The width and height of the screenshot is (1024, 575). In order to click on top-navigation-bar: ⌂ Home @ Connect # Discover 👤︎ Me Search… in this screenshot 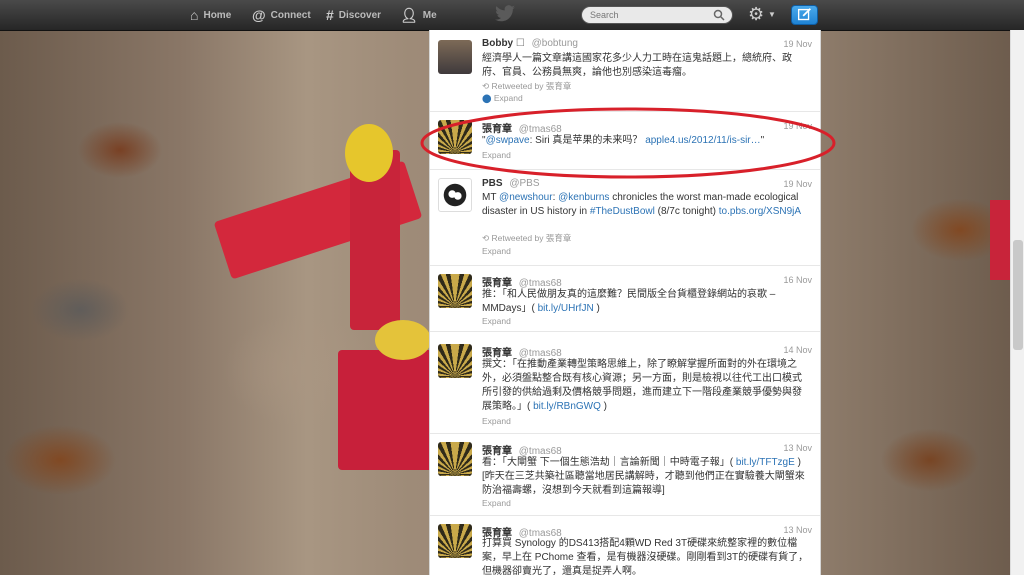, I will do `click(512, 15)`.